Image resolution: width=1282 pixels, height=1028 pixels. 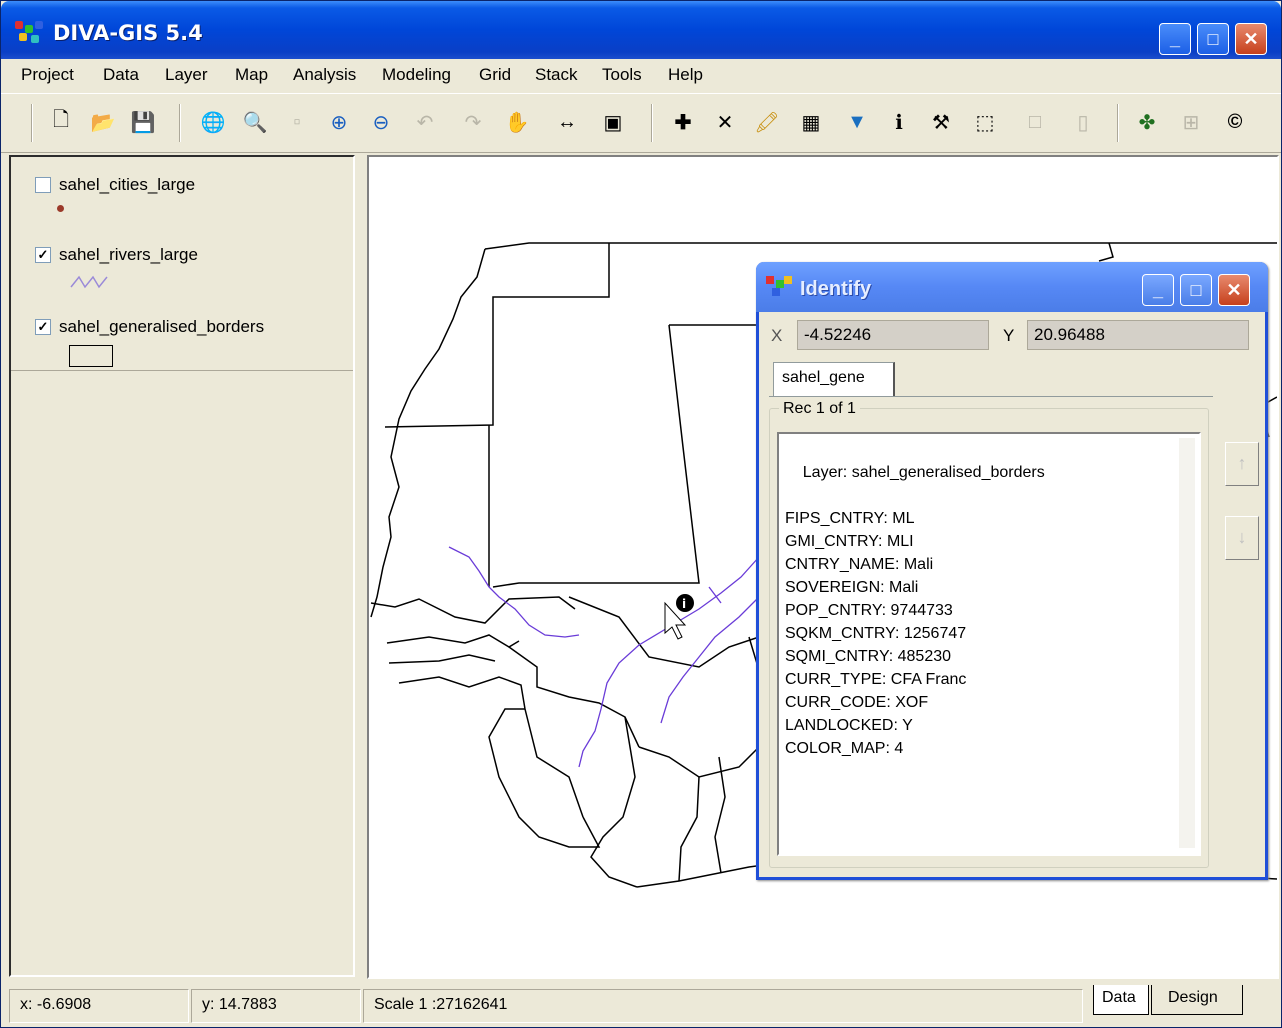 I want to click on copyright-icon: ©, so click(x=1235, y=122).